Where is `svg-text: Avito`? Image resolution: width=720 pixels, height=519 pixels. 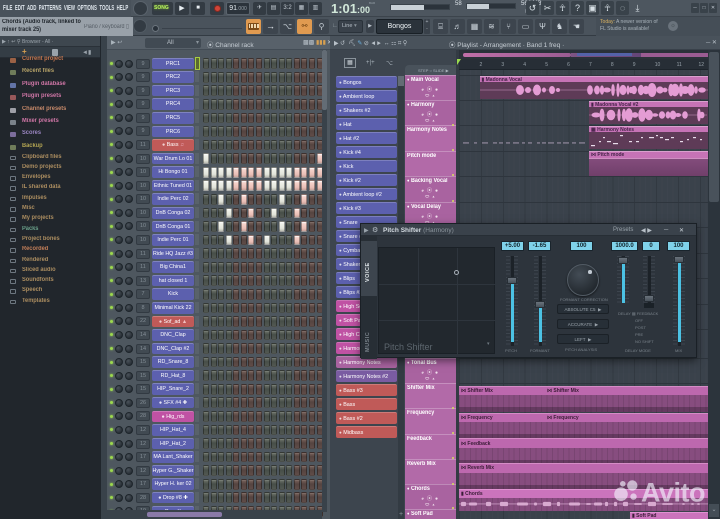 svg-text: Avito is located at coordinates (673, 493).